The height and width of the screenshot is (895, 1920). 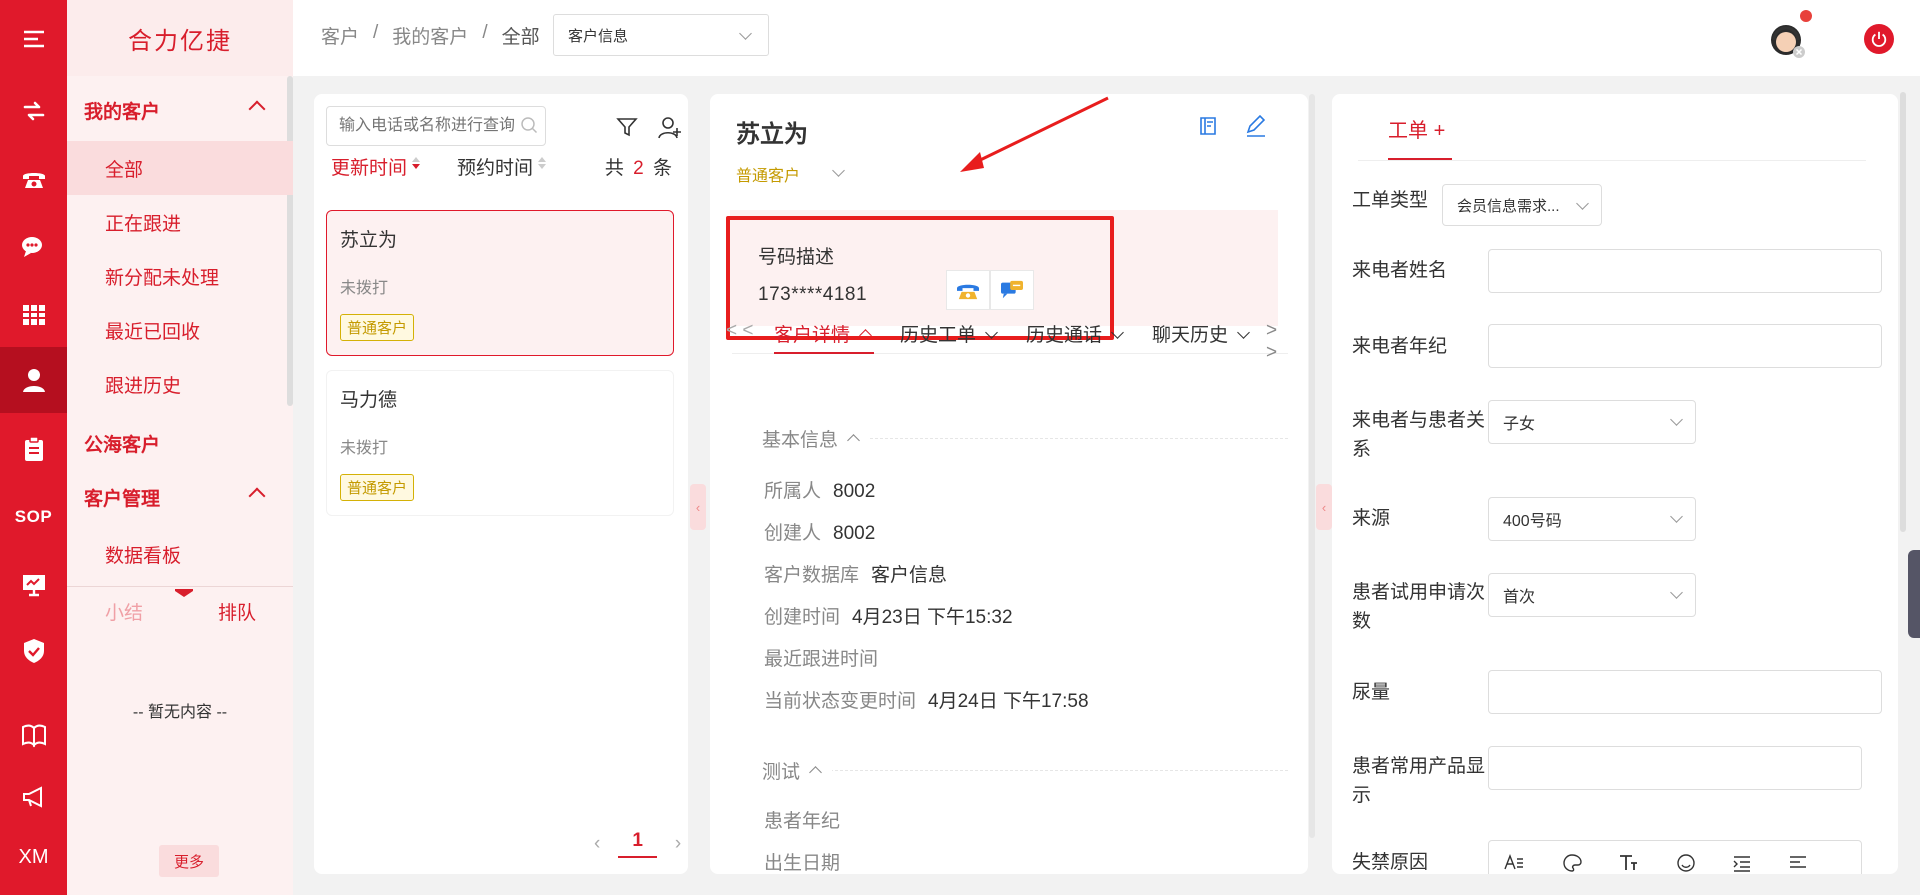 I want to click on workorder-scrollbar, so click(x=1903, y=312).